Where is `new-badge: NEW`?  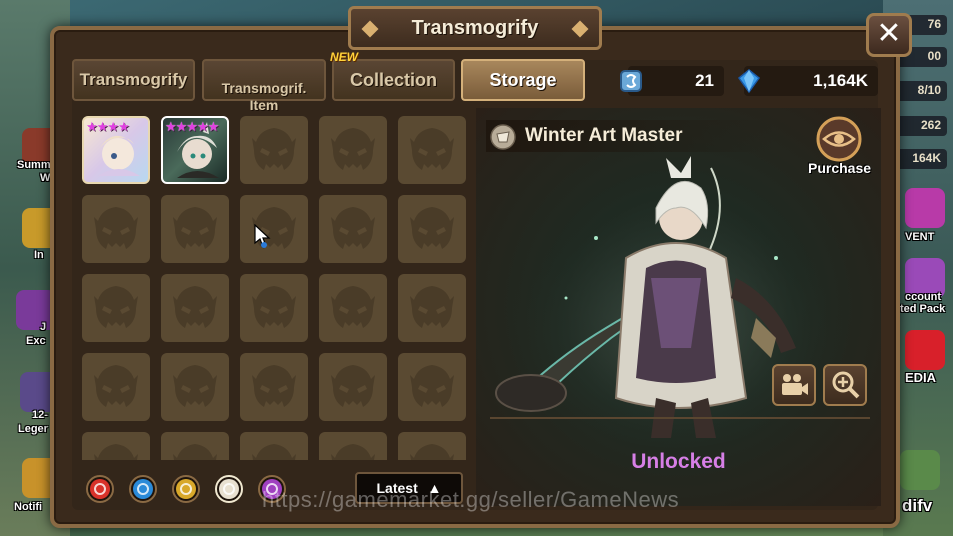 new-badge: NEW is located at coordinates (344, 57).